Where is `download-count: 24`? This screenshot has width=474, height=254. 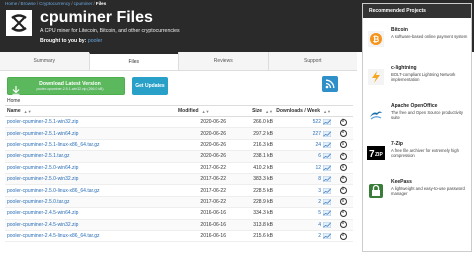
download-count: 24 is located at coordinates (318, 145).